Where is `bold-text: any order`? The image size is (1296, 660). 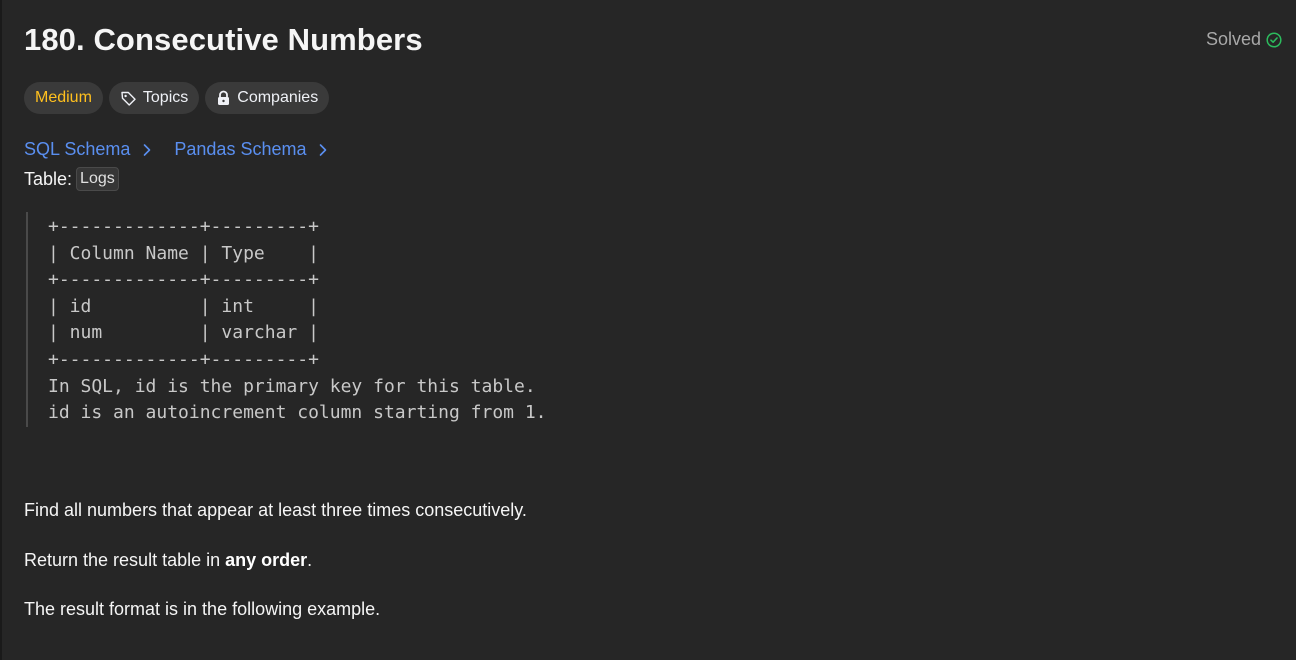 bold-text: any order is located at coordinates (266, 560).